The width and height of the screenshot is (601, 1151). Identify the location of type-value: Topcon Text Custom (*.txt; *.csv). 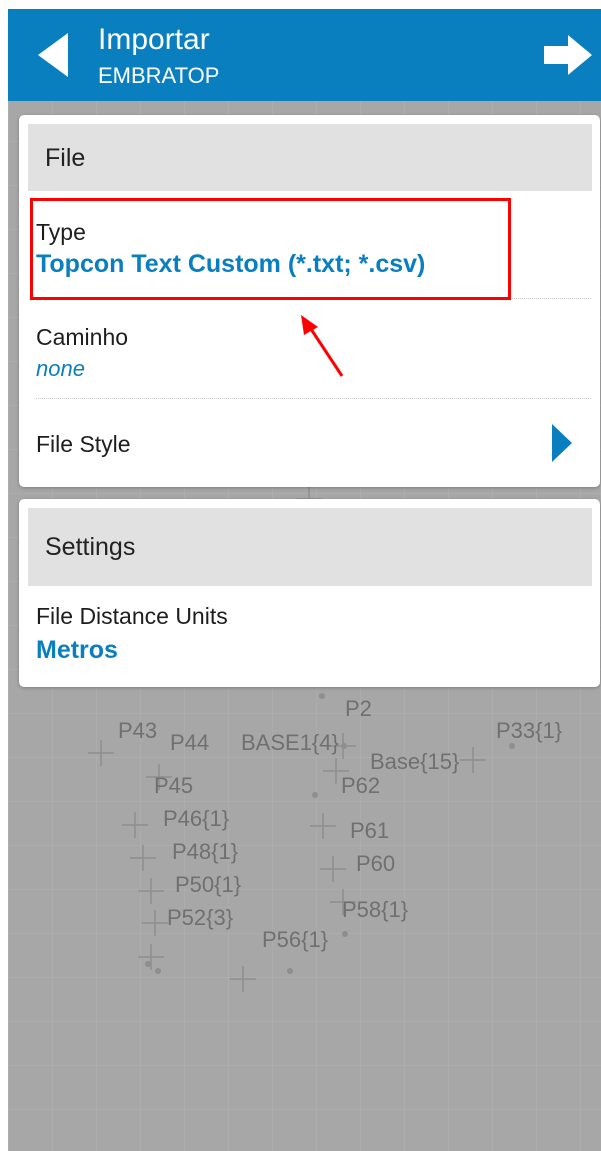
(230, 264).